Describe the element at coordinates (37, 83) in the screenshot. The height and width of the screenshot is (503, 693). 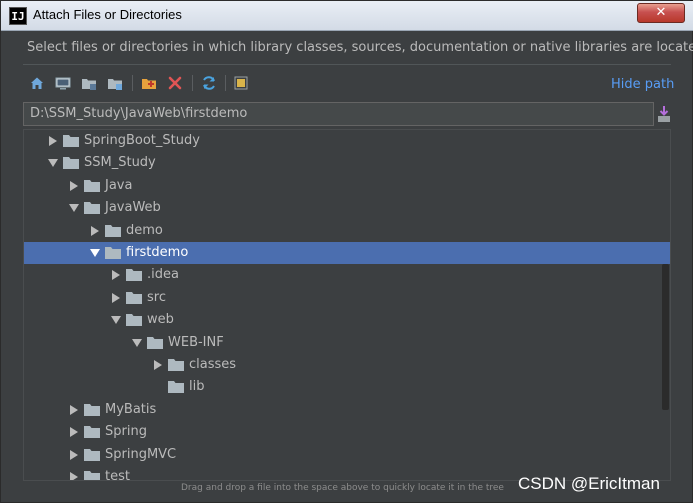
I see `home-icon` at that location.